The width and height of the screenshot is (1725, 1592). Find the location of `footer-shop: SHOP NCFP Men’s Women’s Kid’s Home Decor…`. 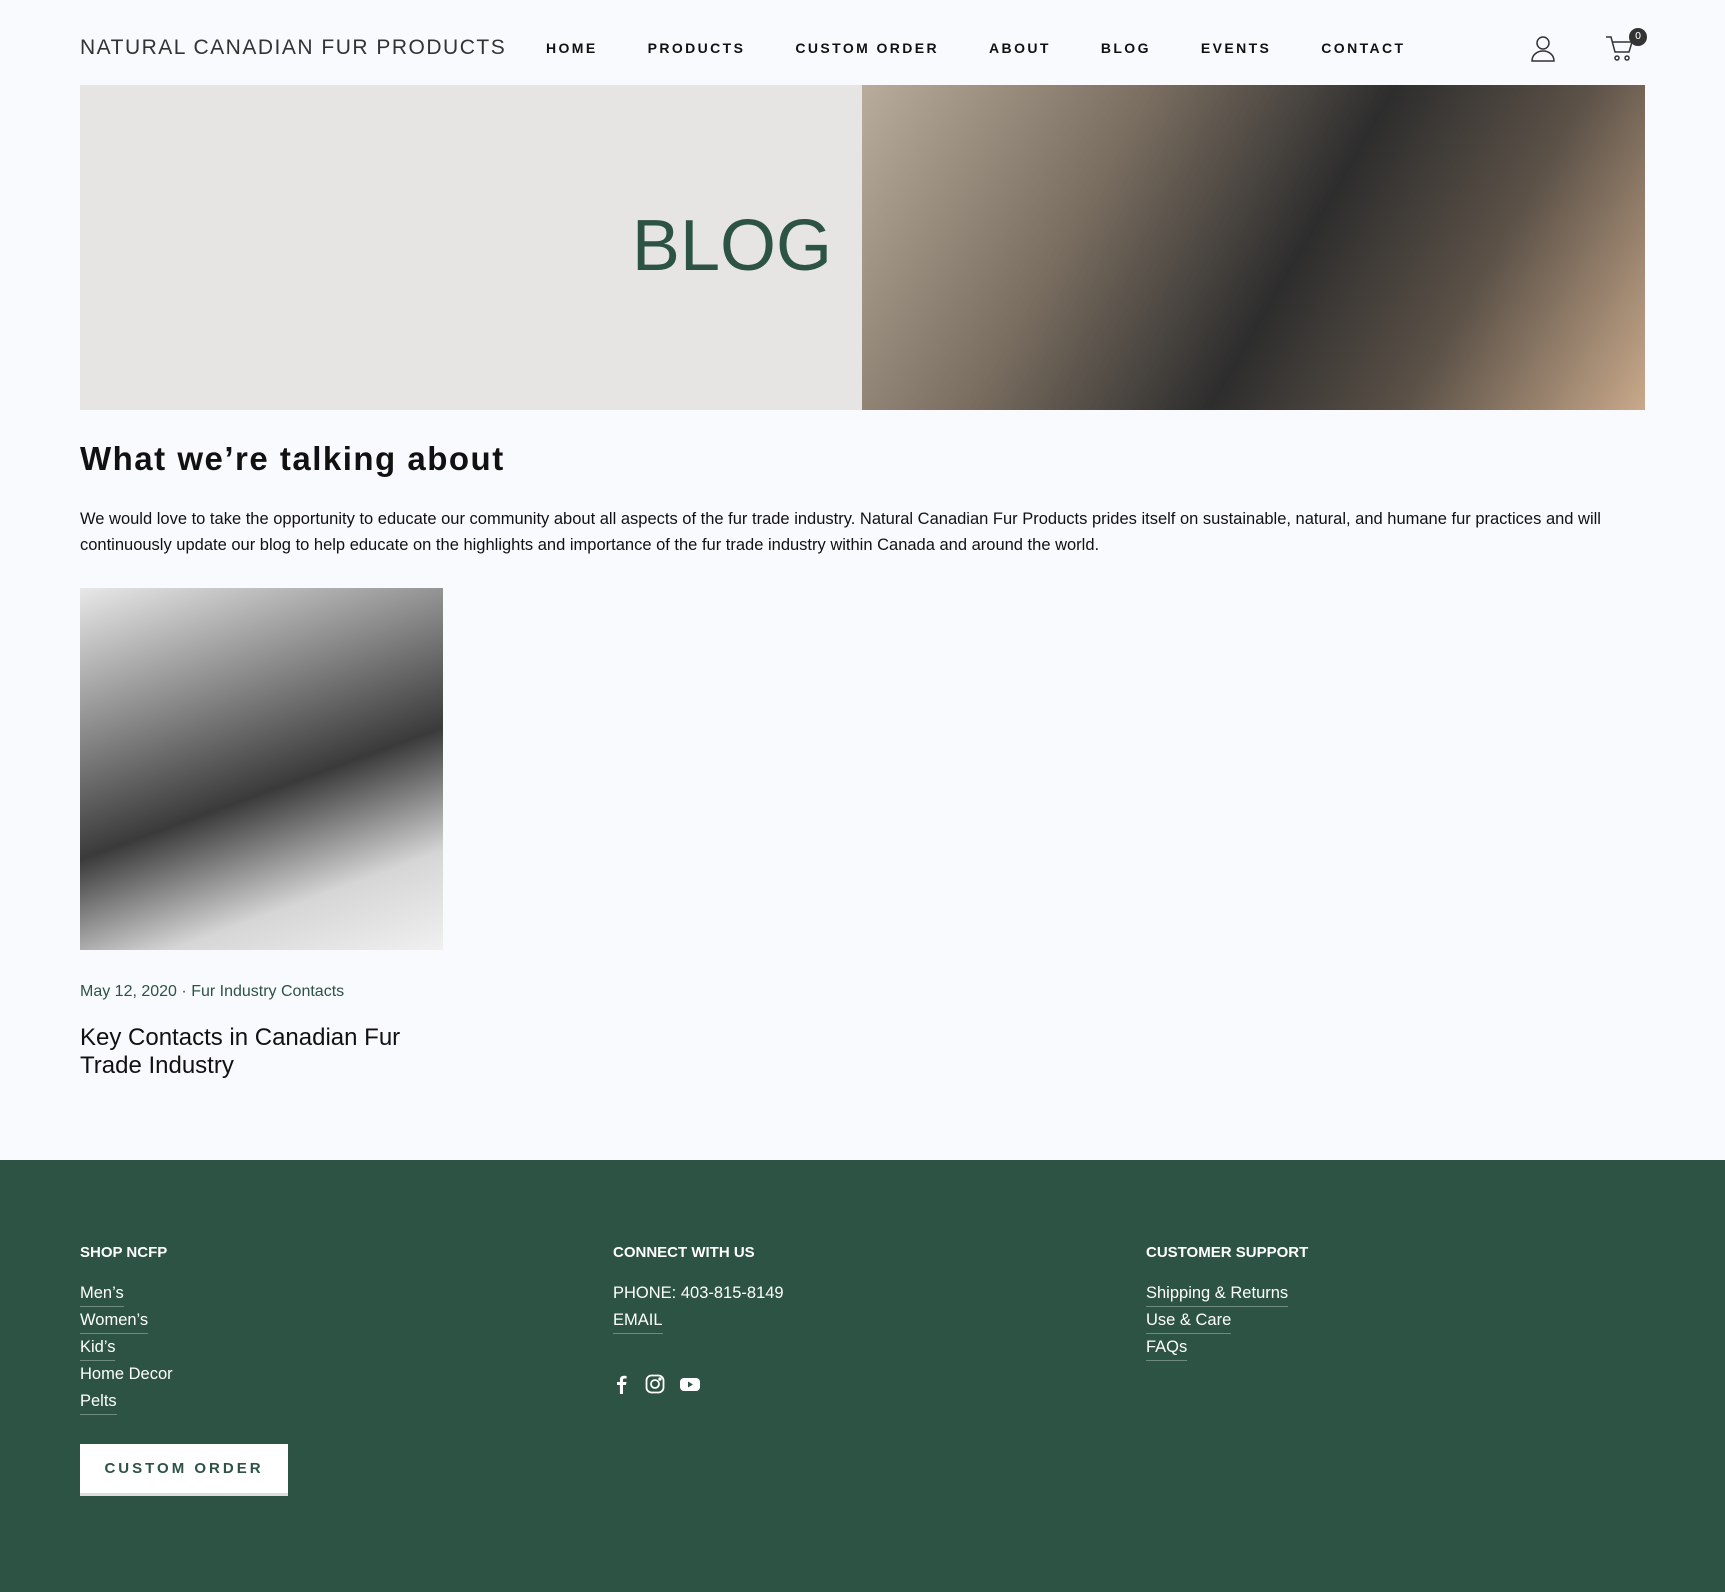

footer-shop: SHOP NCFP Men’s Women’s Kid’s Home Decor… is located at coordinates (126, 1331).